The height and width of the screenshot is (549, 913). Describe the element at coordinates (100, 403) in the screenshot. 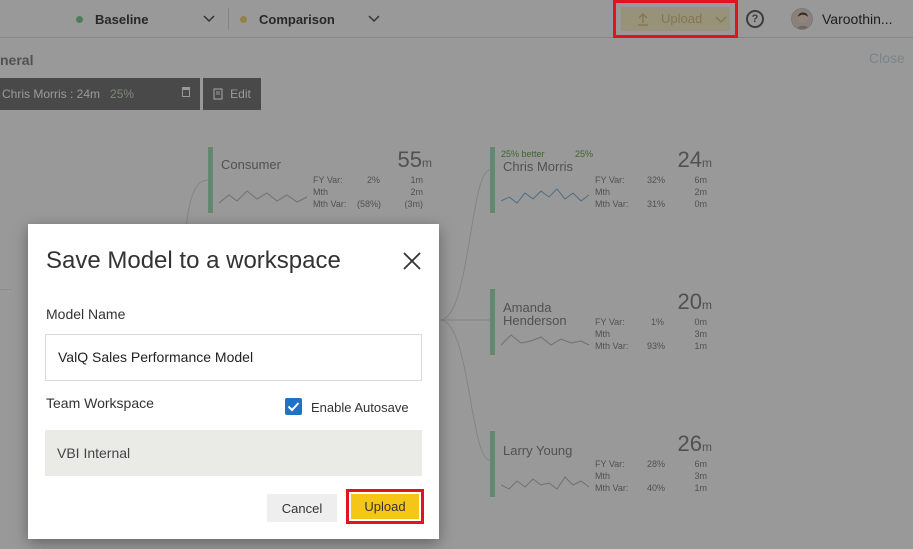

I see `team-workspace-label: Team Workspace` at that location.